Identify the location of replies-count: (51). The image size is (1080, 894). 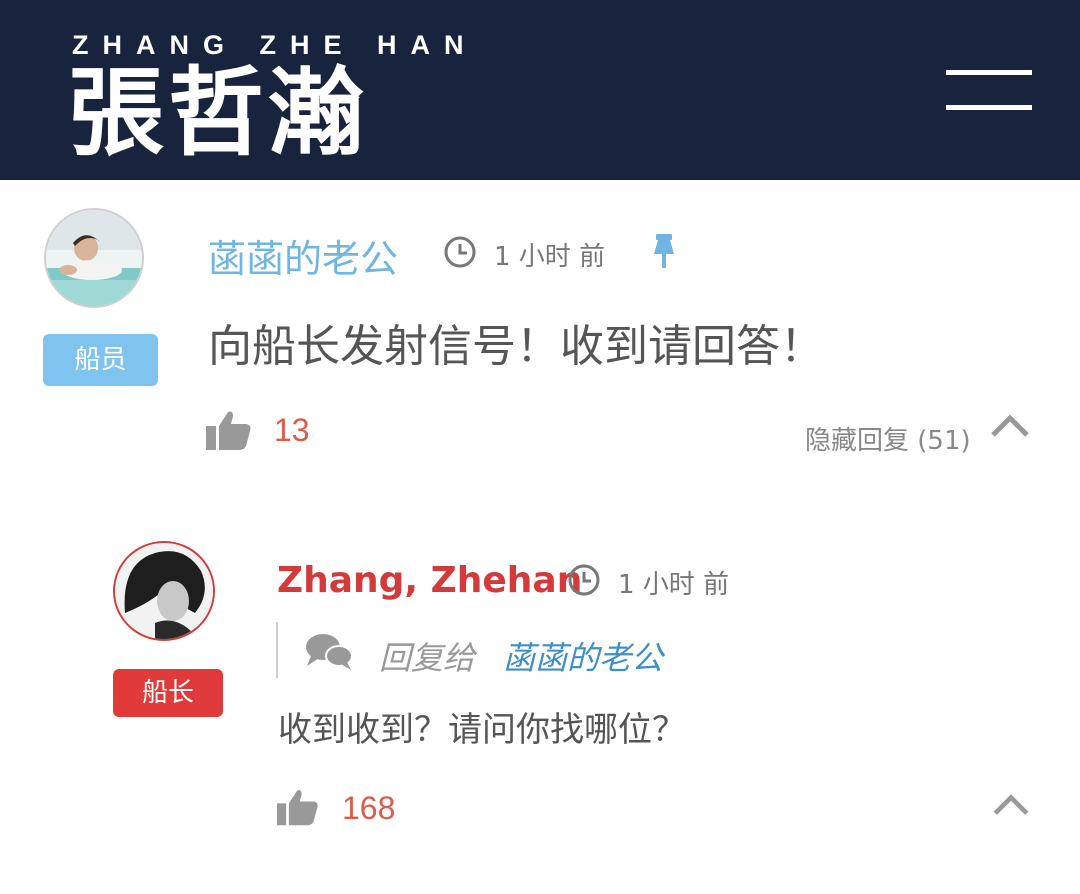
(944, 441).